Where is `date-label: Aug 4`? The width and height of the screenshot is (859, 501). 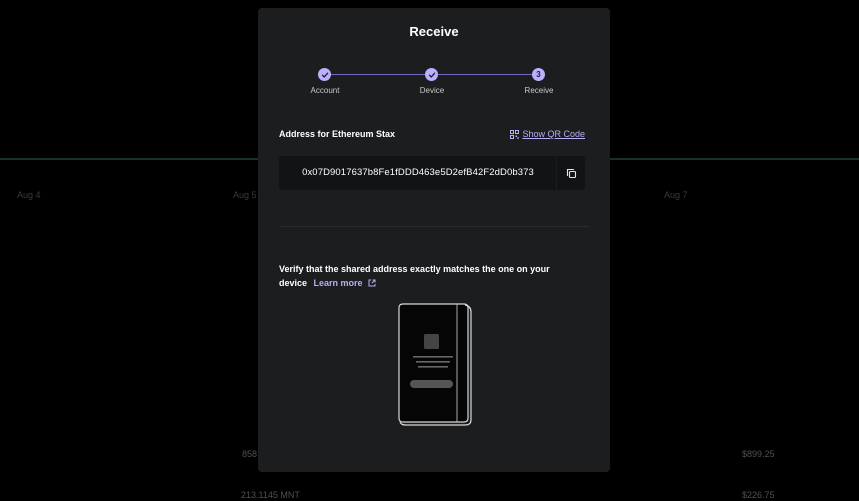
date-label: Aug 4 is located at coordinates (29, 195).